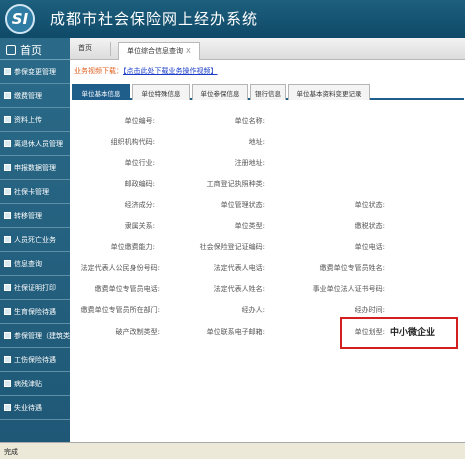 The height and width of the screenshot is (459, 465). Describe the element at coordinates (249, 121) in the screenshot. I see `field-label: 单位名称:` at that location.